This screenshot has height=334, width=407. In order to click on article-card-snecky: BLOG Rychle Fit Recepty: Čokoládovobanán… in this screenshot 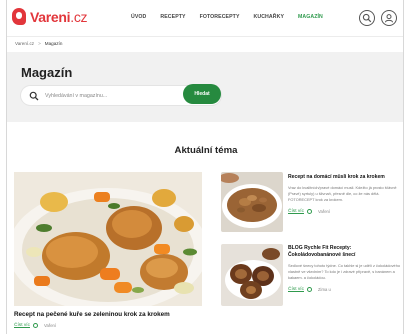, I will do `click(345, 268)`.